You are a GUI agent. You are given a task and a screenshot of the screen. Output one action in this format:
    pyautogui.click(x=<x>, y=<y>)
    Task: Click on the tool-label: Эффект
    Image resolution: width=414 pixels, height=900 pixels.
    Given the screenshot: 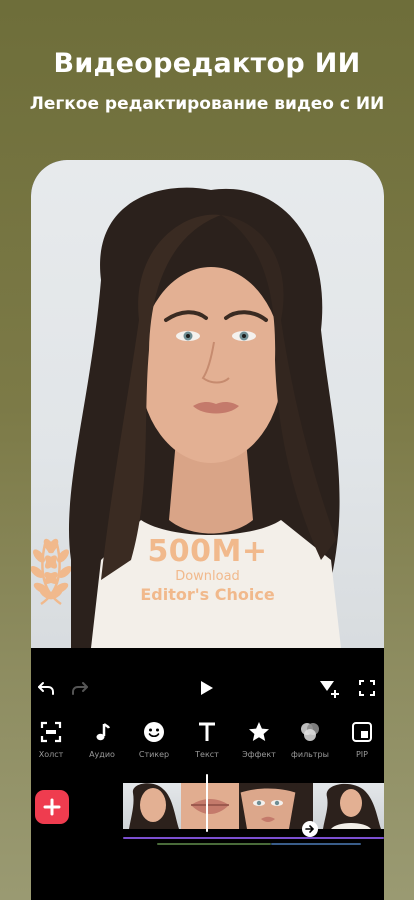 What is the action you would take?
    pyautogui.click(x=259, y=754)
    